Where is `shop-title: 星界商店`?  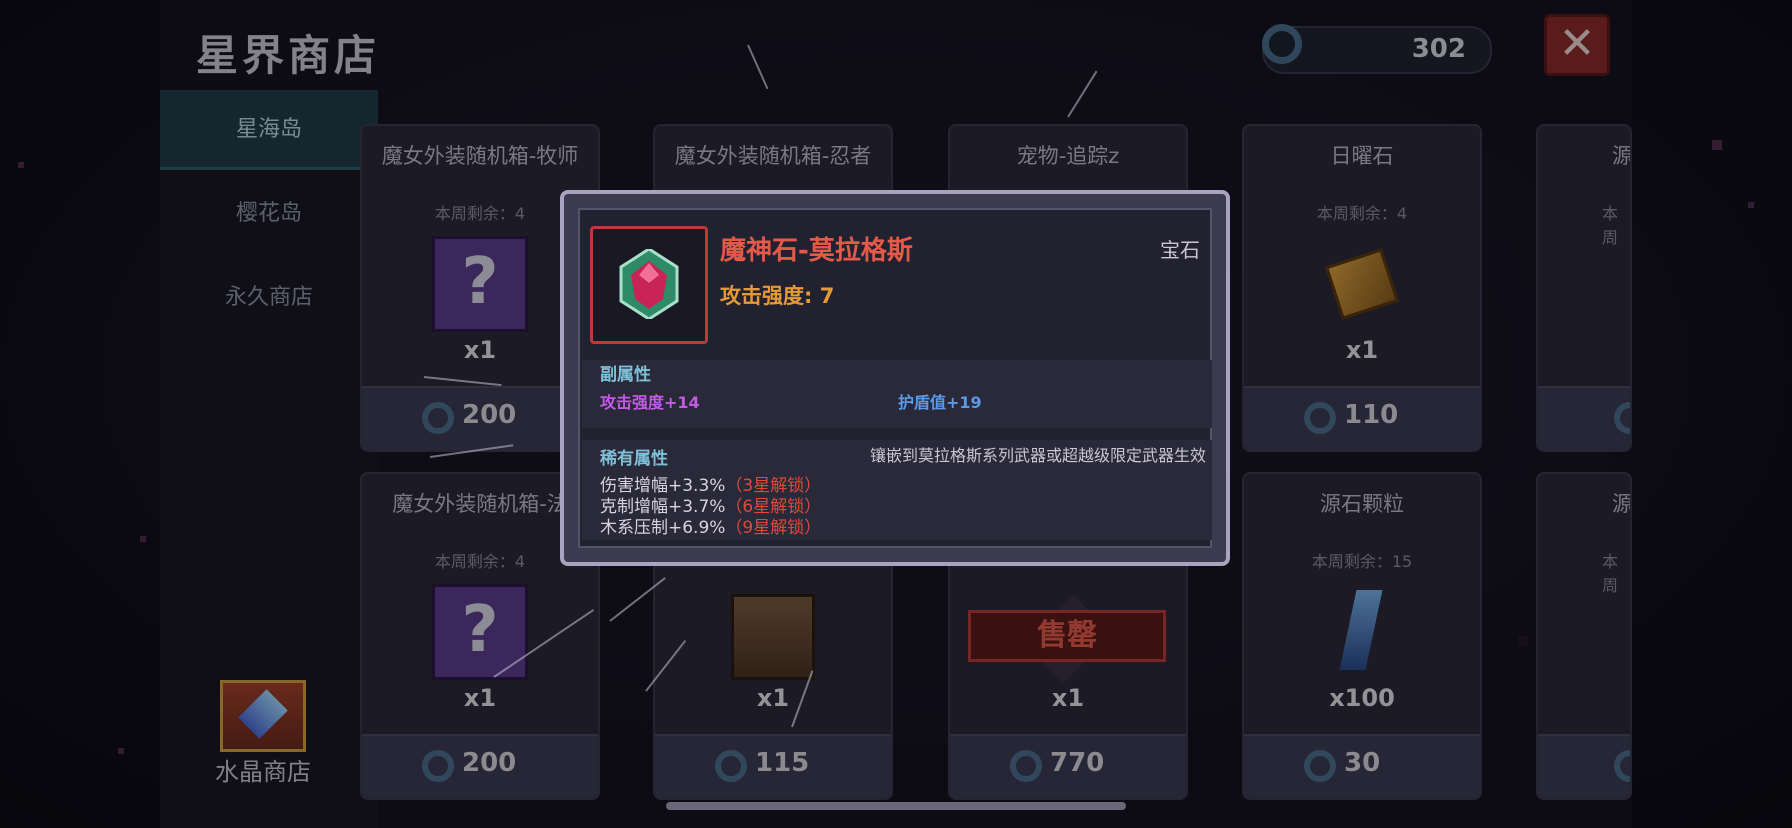
shop-title: 星界商店 is located at coordinates (288, 55).